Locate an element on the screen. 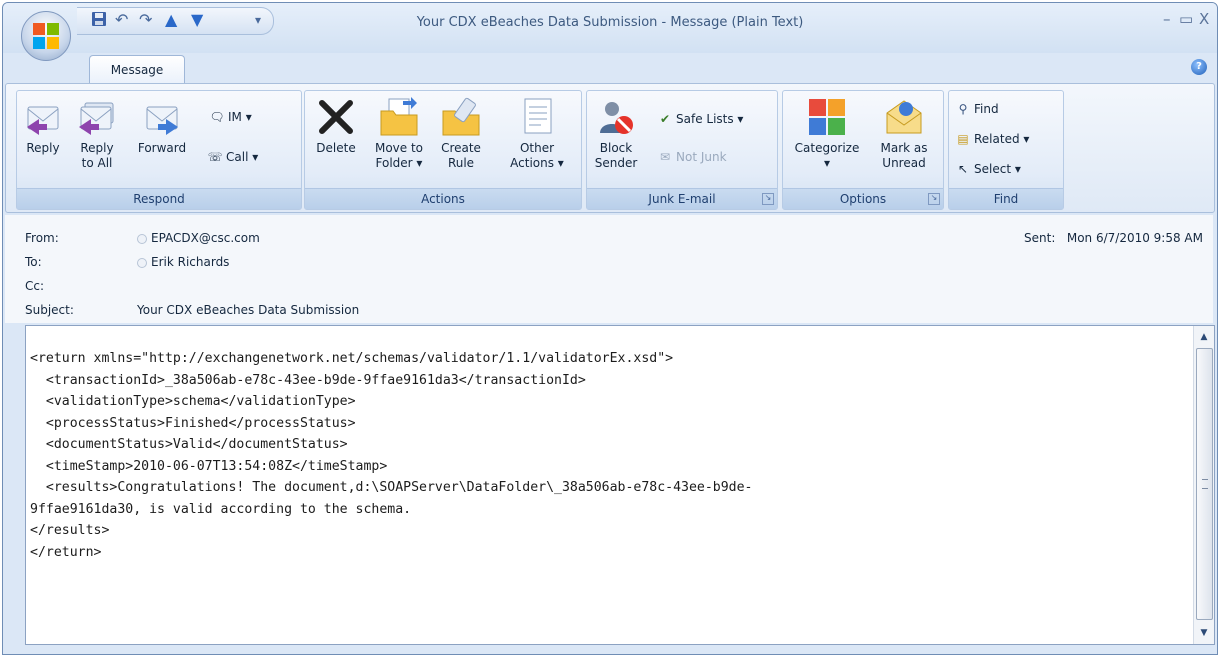 This screenshot has width=1220, height=657. reply-all-icon is located at coordinates (96, 118).